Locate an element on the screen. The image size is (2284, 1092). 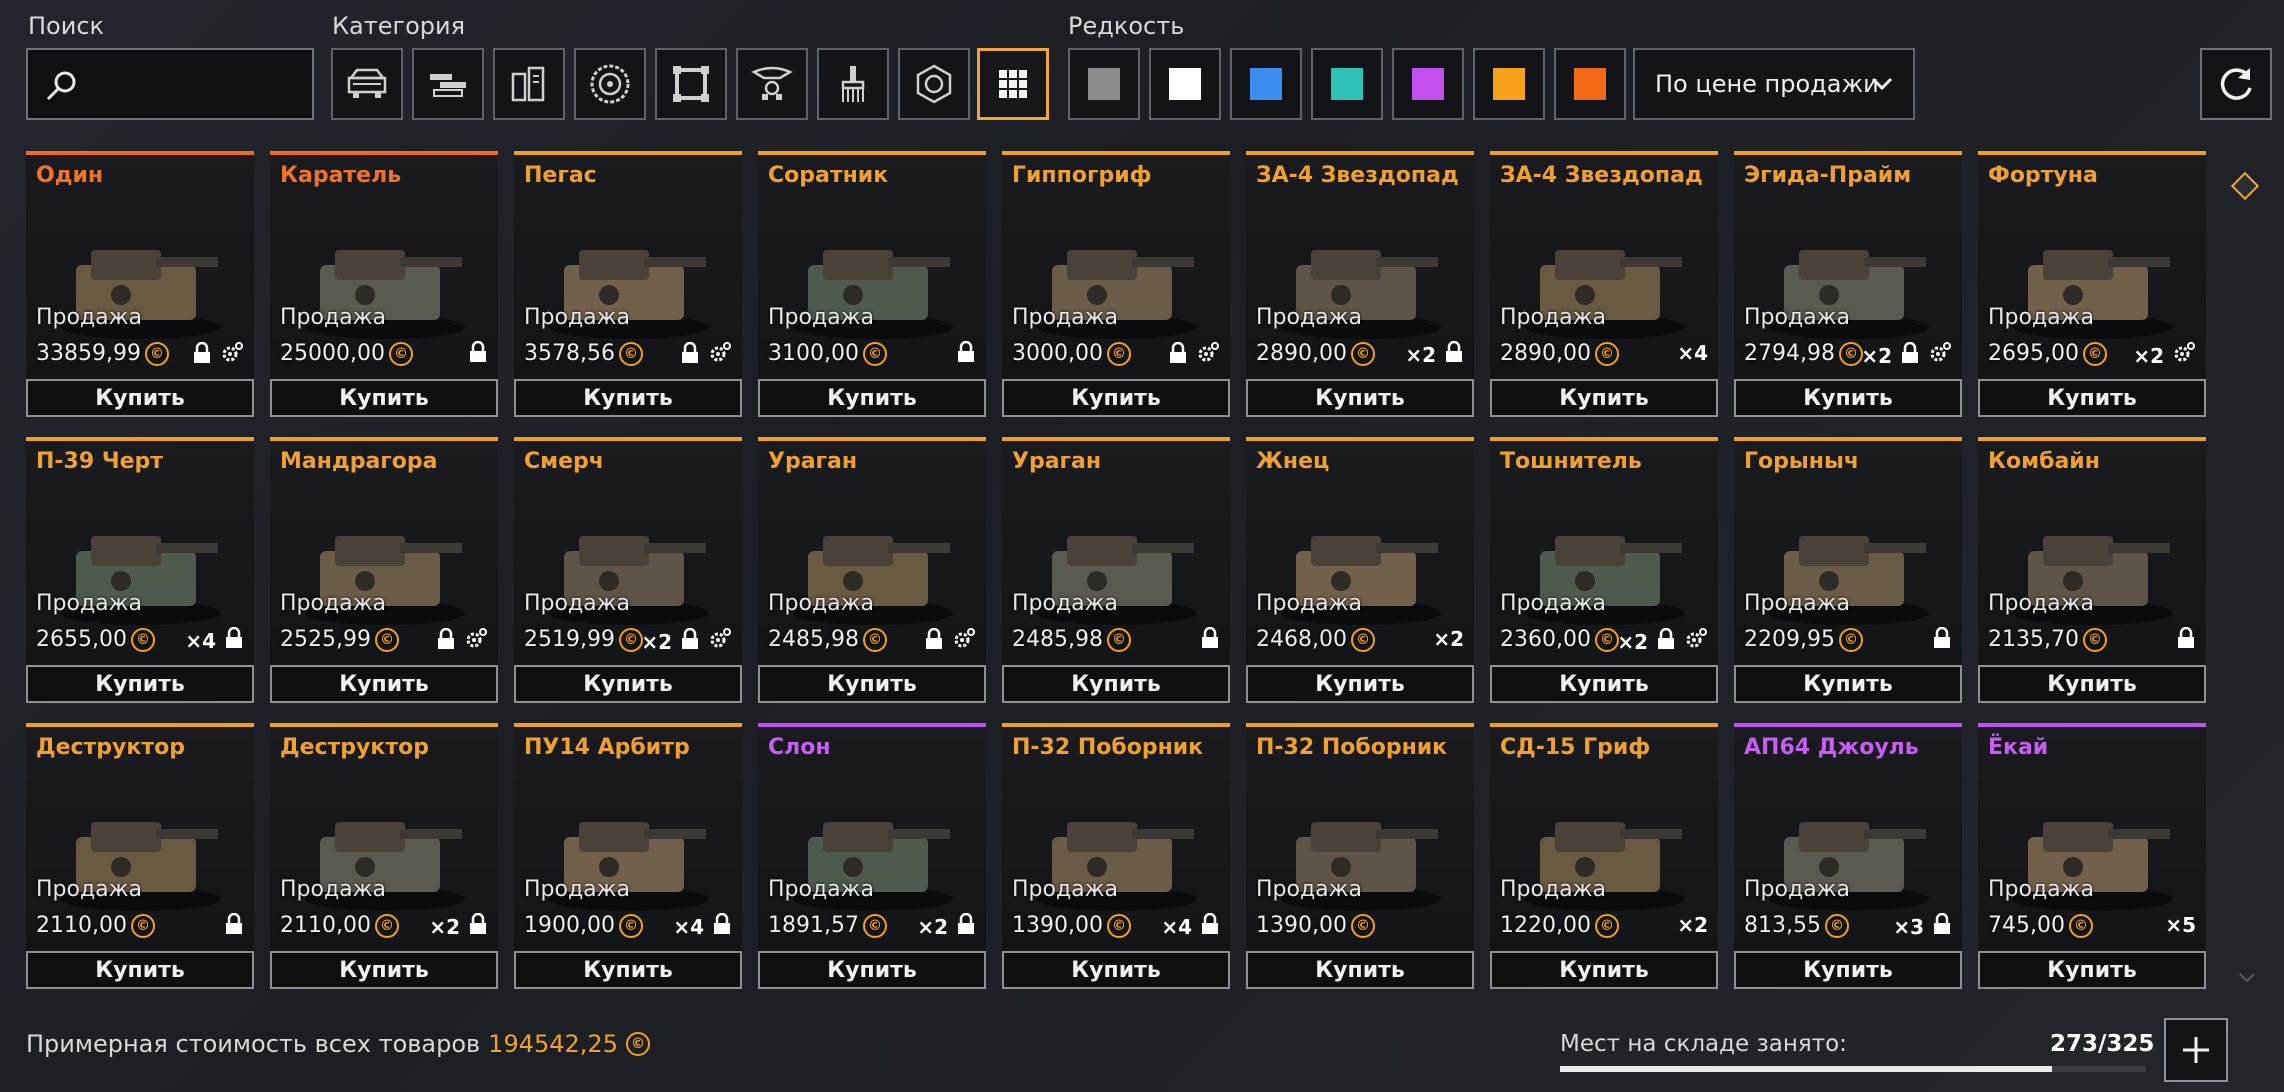
item-card: СД-15 Гриф Продажа 1220,00 © ×2 Купить is located at coordinates (1604, 856).